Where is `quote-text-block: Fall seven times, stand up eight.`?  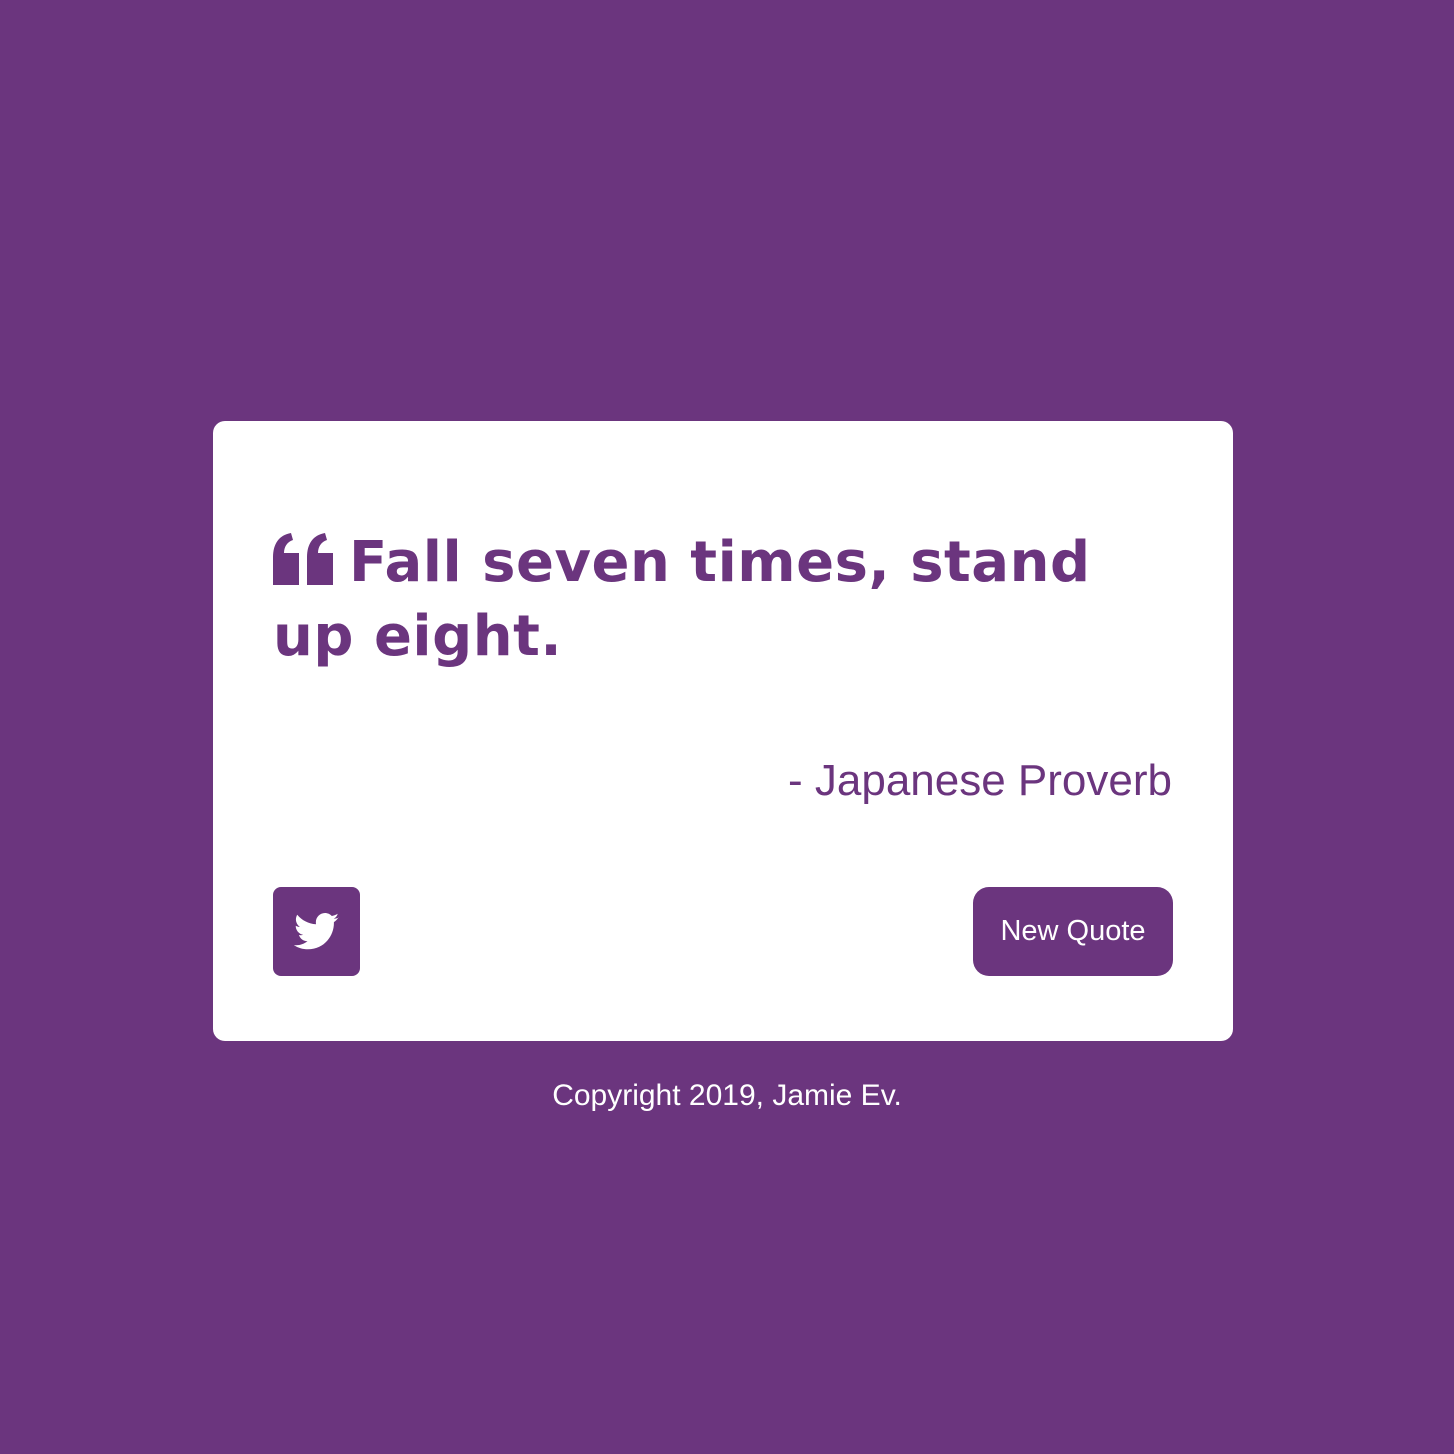
quote-text-block: Fall seven times, stand up eight. is located at coordinates (723, 600).